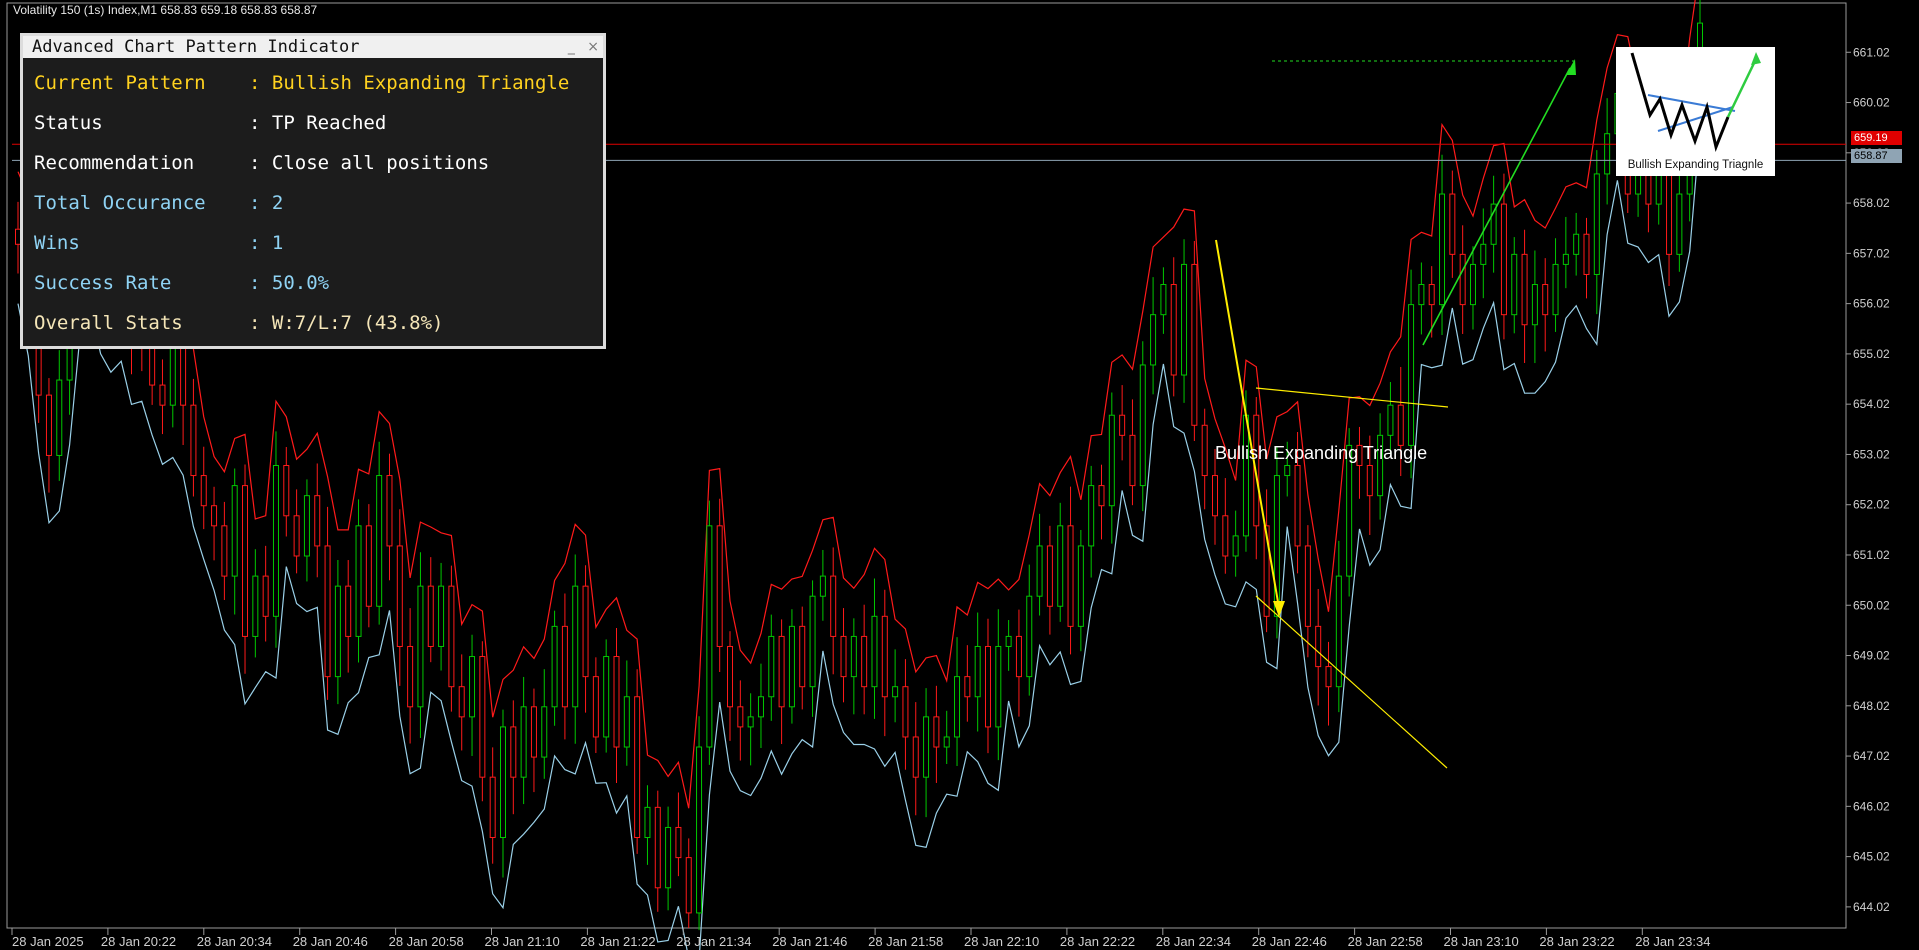 The height and width of the screenshot is (950, 1919). Describe the element at coordinates (48, 941) in the screenshot. I see `time-tick-label: 28 Jan 2025` at that location.